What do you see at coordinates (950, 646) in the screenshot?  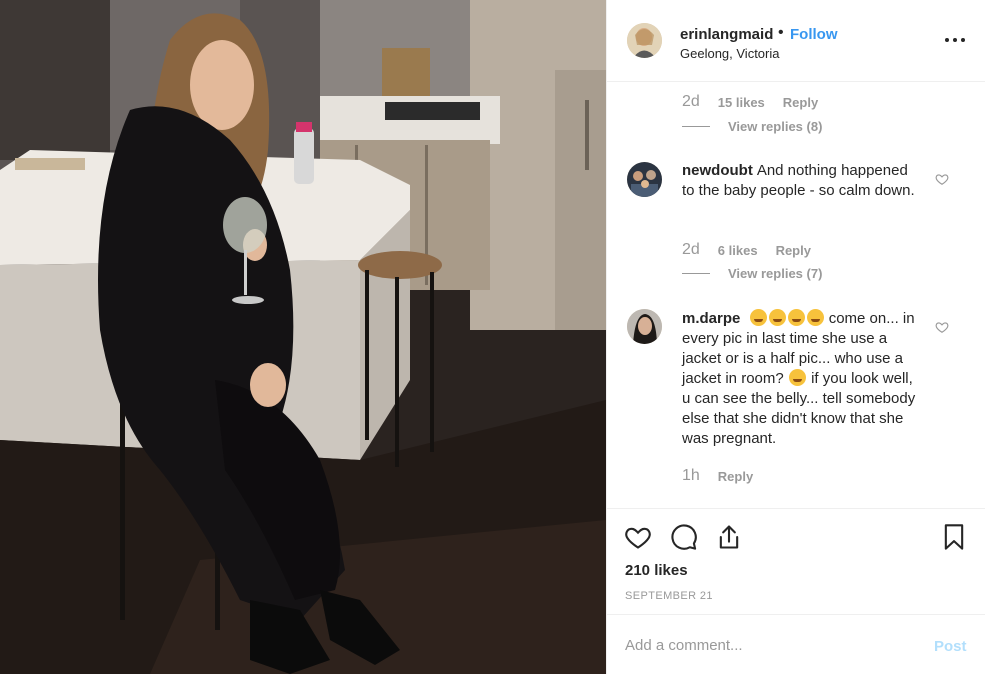 I see `post-comment-button: Post` at bounding box center [950, 646].